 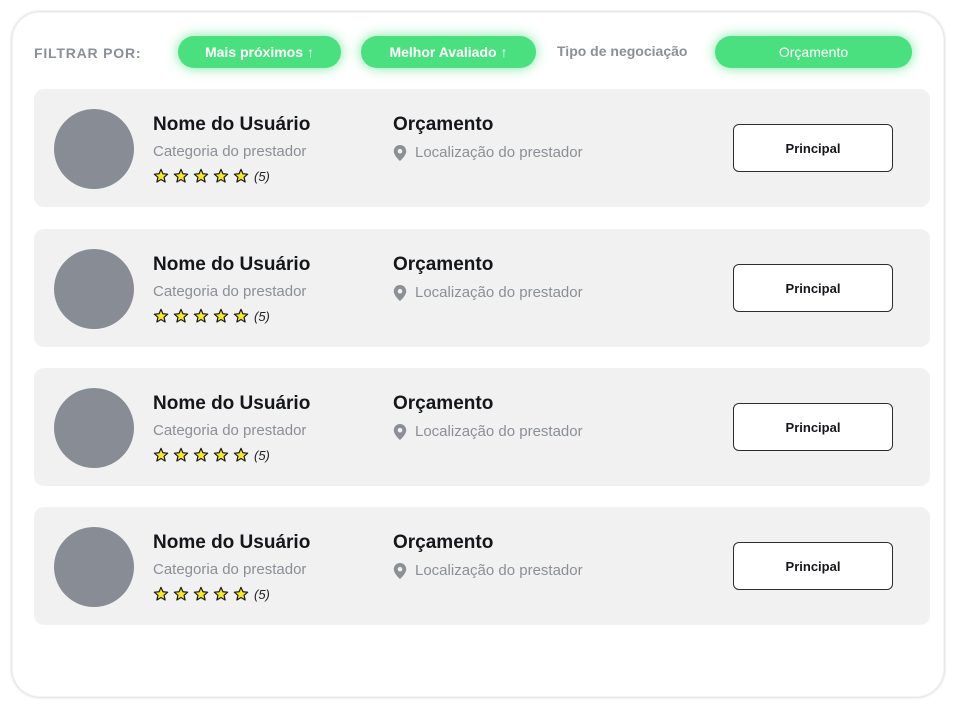 I want to click on filter-nearest-label: Mais próximos, so click(x=254, y=52).